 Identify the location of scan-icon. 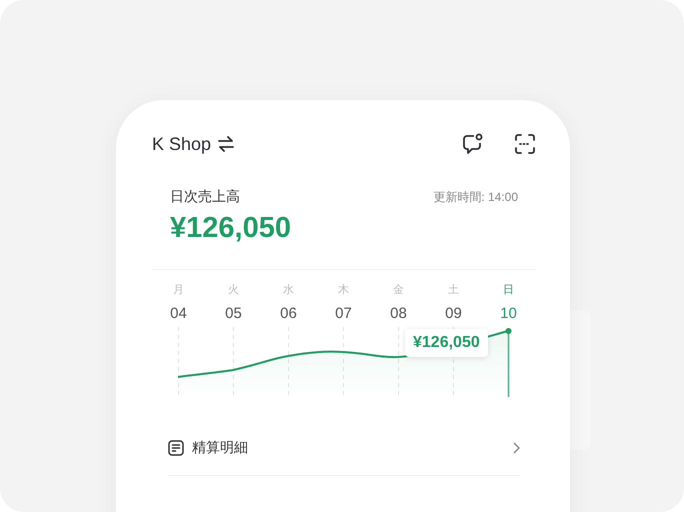
(525, 144).